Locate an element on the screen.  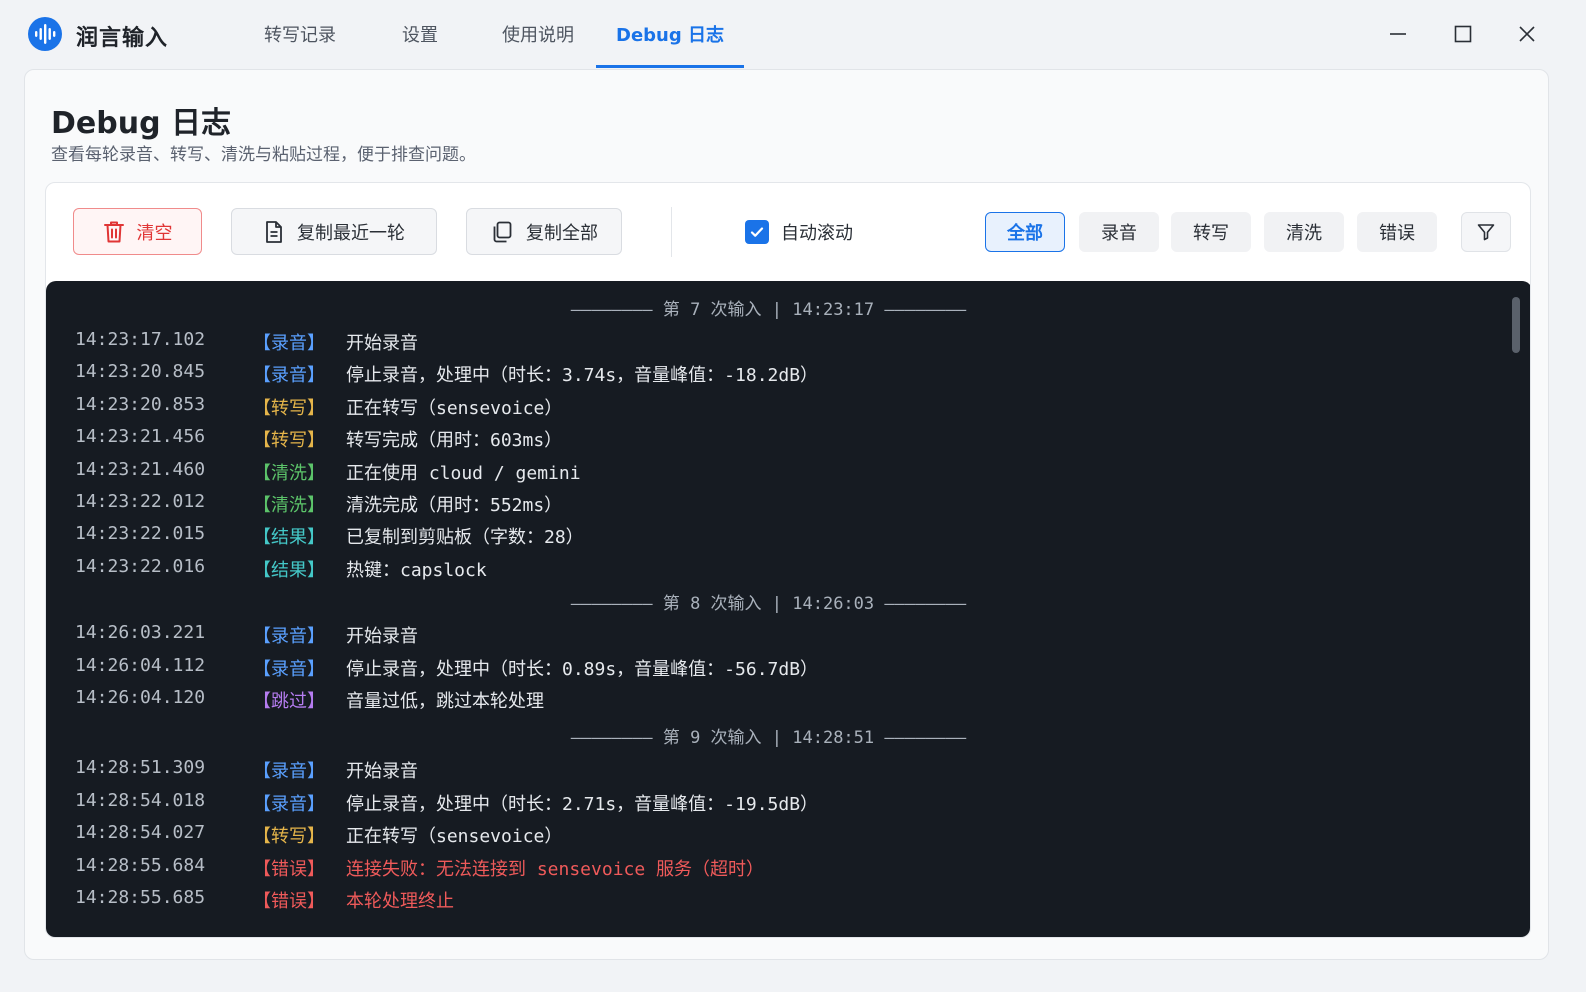
title-bar: 润言输入 转写记录 设置 使用说明 Debug 日志 is located at coordinates (793, 34).